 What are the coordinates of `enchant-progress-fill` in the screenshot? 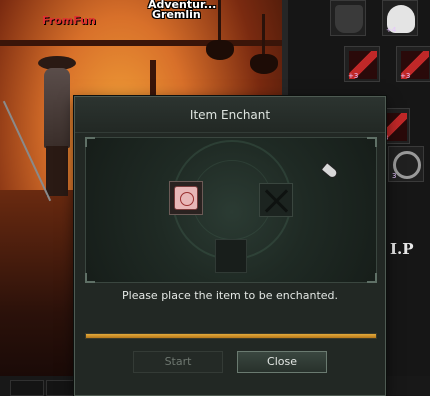 It's located at (231, 336).